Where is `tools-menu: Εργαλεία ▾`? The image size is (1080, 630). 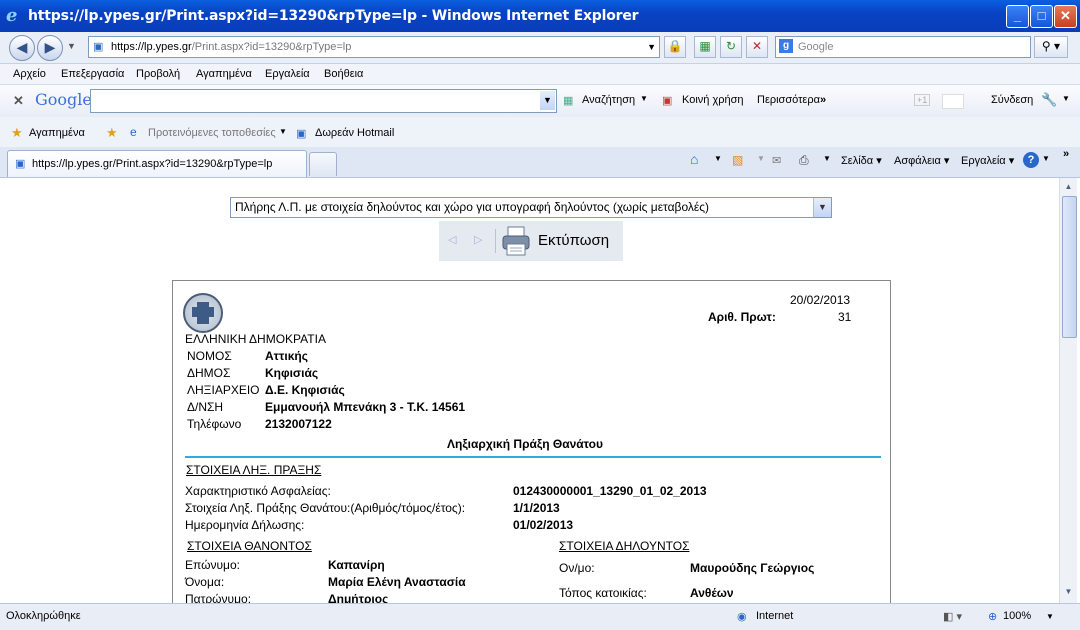
tools-menu: Εργαλεία ▾ is located at coordinates (987, 160).